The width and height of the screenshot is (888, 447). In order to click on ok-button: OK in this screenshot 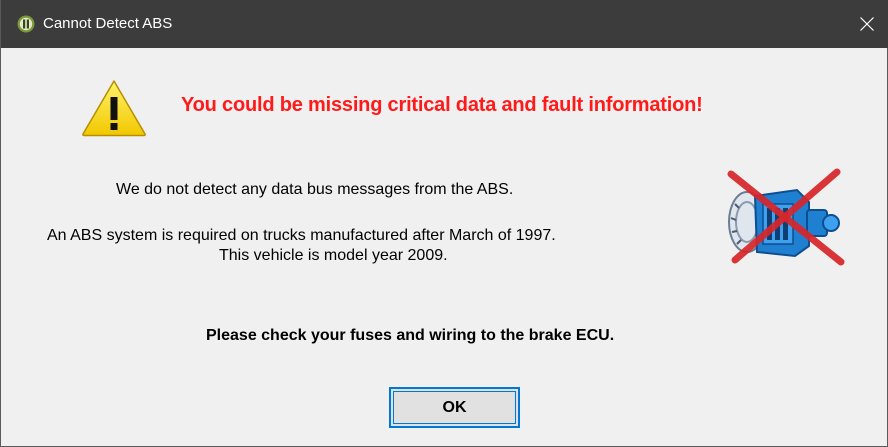, I will do `click(454, 407)`.